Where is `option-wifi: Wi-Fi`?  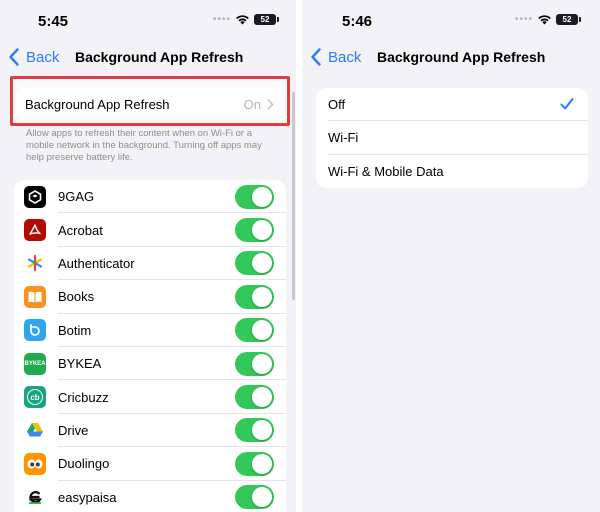
option-wifi: Wi-Fi is located at coordinates (452, 138).